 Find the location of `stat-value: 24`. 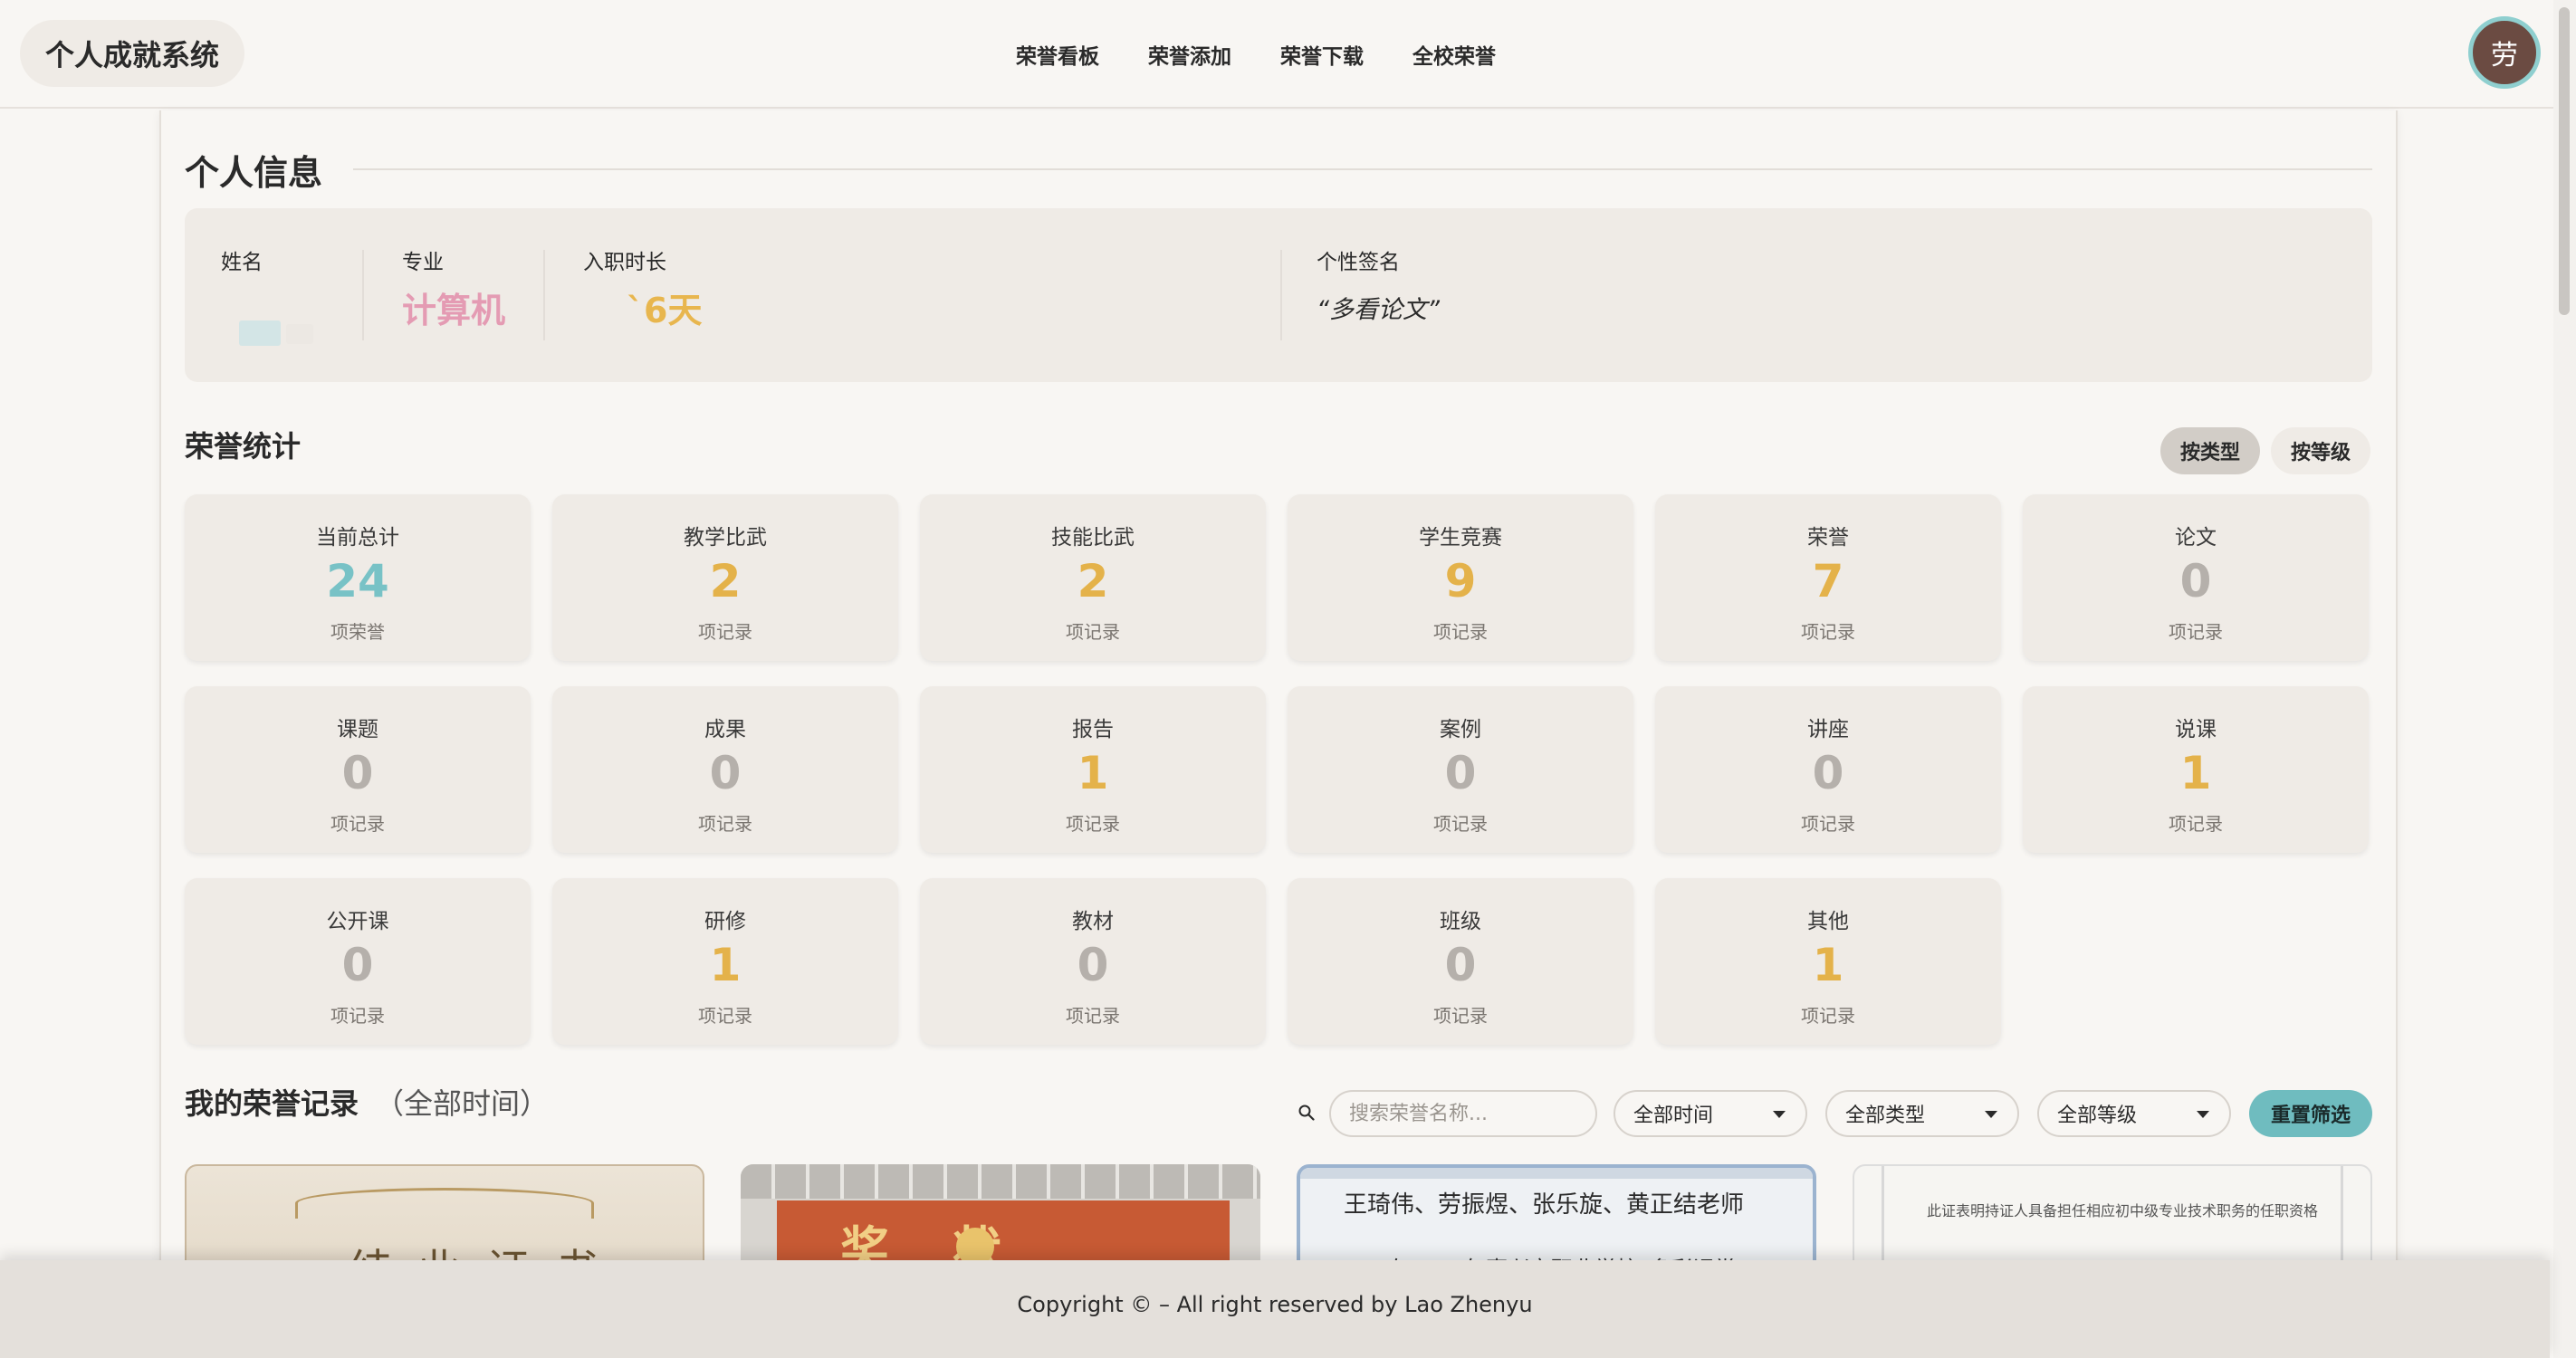

stat-value: 24 is located at coordinates (357, 581).